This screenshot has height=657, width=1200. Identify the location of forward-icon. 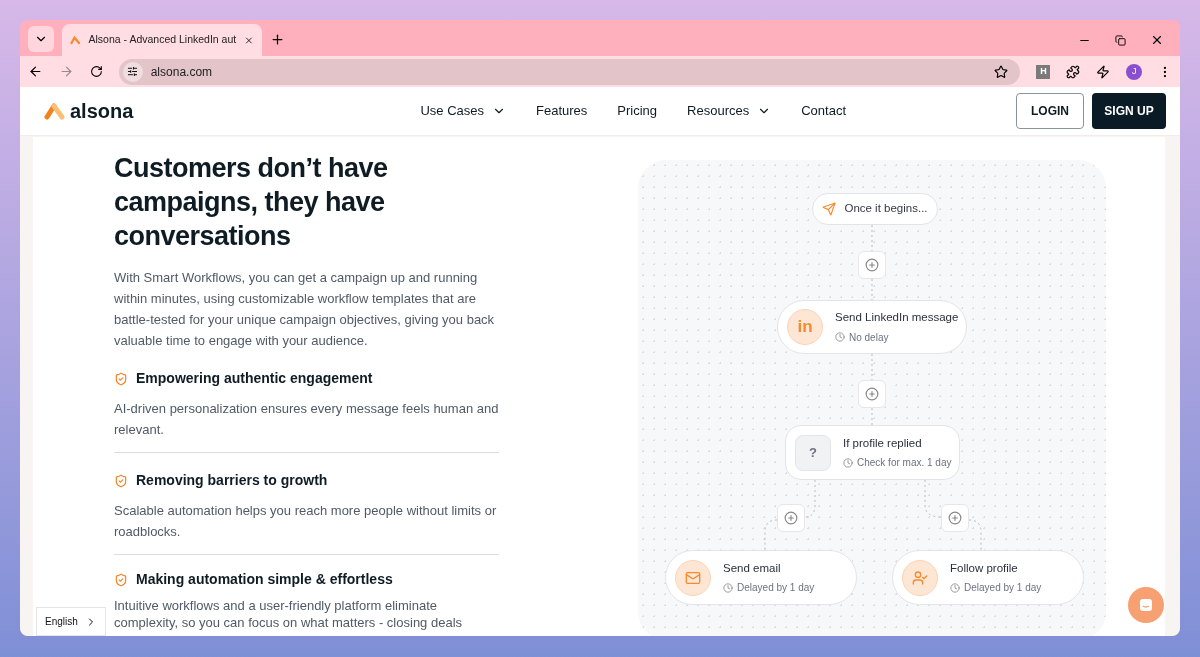
(66, 71).